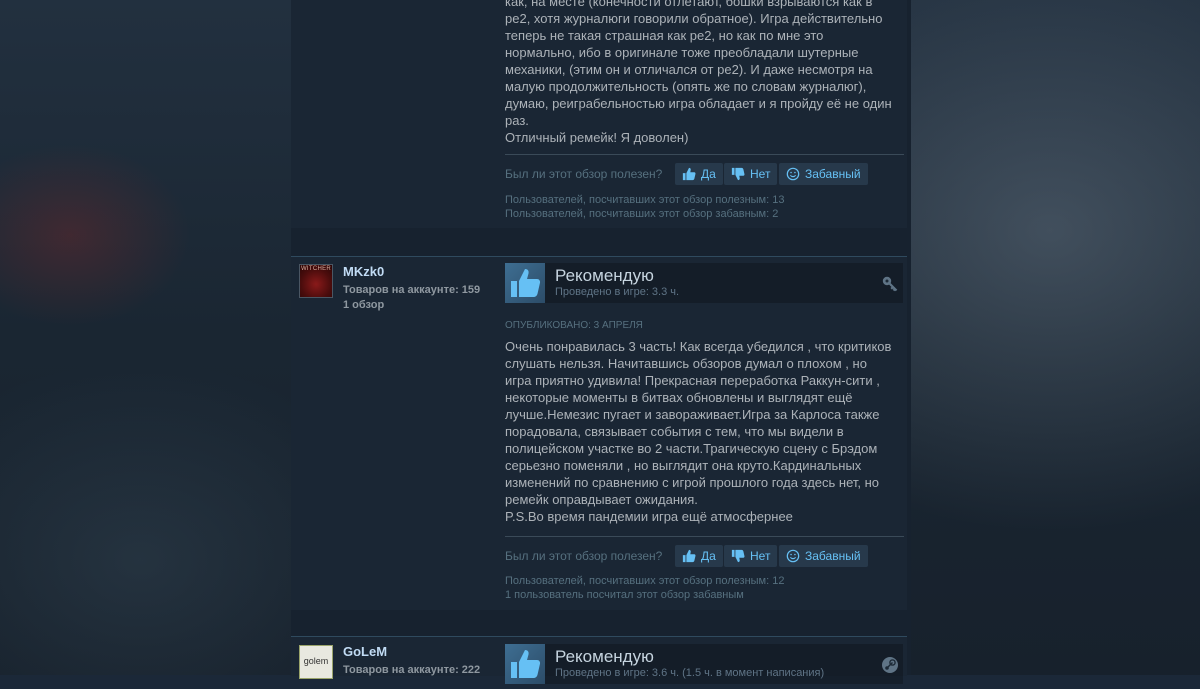  I want to click on steam-icon, so click(890, 665).